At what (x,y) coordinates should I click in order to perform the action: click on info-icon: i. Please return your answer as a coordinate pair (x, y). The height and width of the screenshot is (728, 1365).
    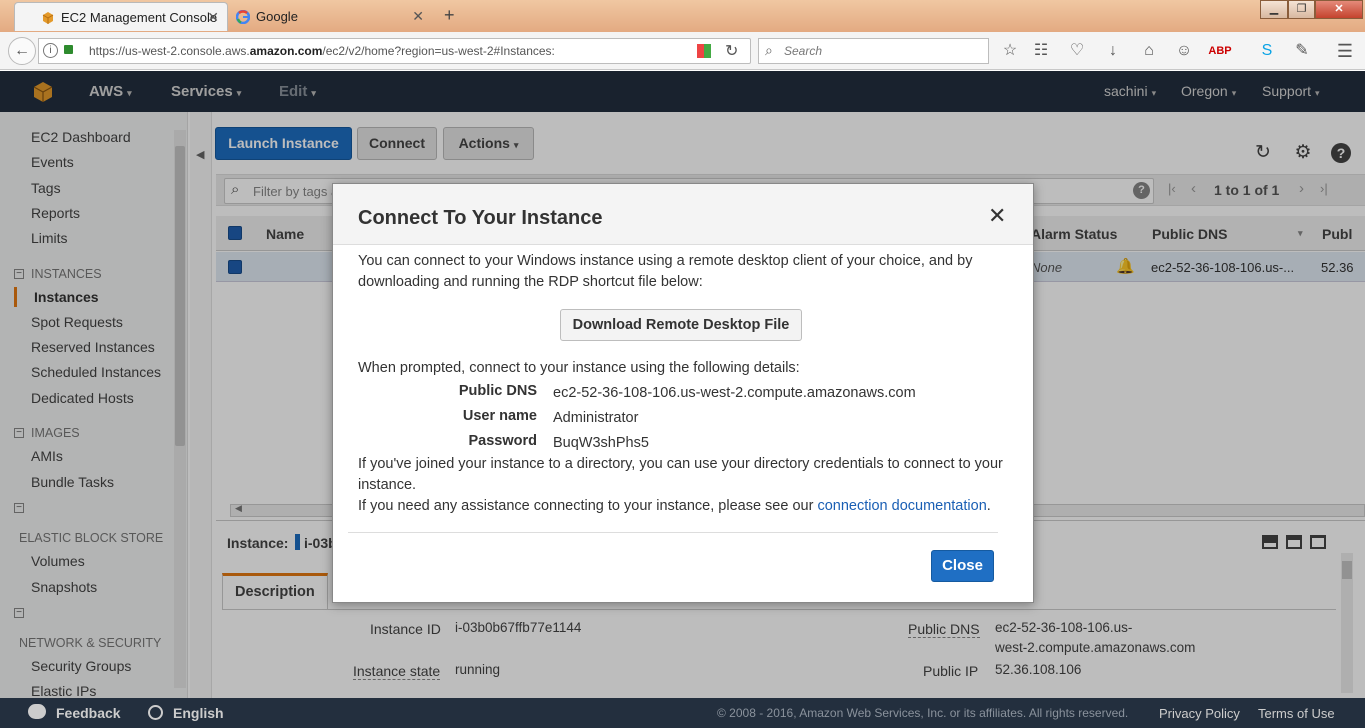
    Looking at the image, I should click on (50, 50).